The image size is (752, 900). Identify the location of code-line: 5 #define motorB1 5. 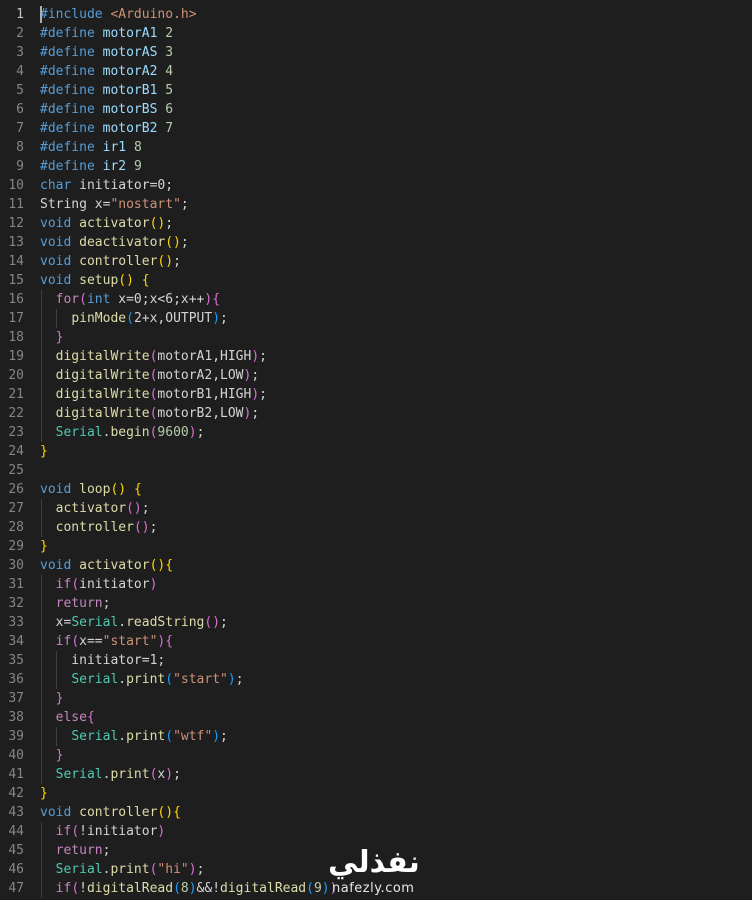
(376, 90).